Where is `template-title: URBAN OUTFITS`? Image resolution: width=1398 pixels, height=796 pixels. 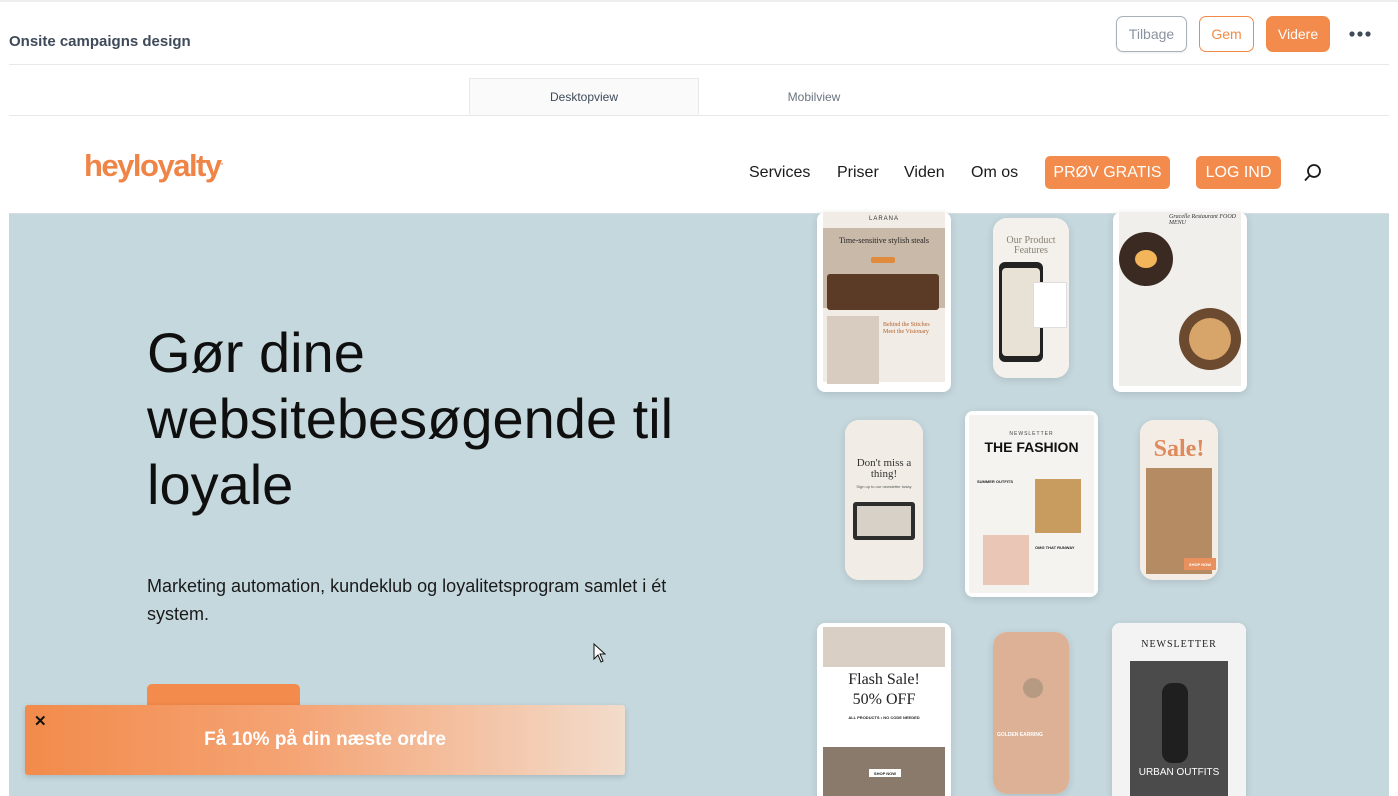
template-title: URBAN OUTFITS is located at coordinates (1179, 772).